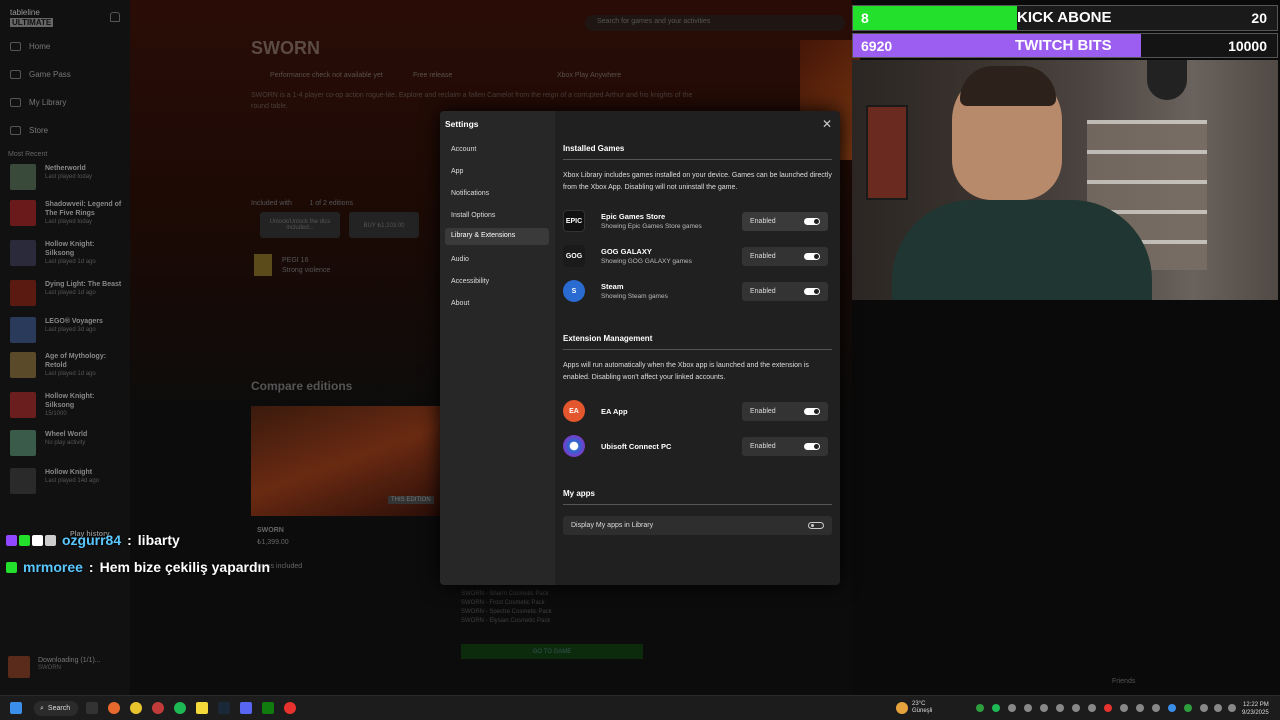 The width and height of the screenshot is (1280, 720). I want to click on taskbar-search: ⌕ Search, so click(56, 708).